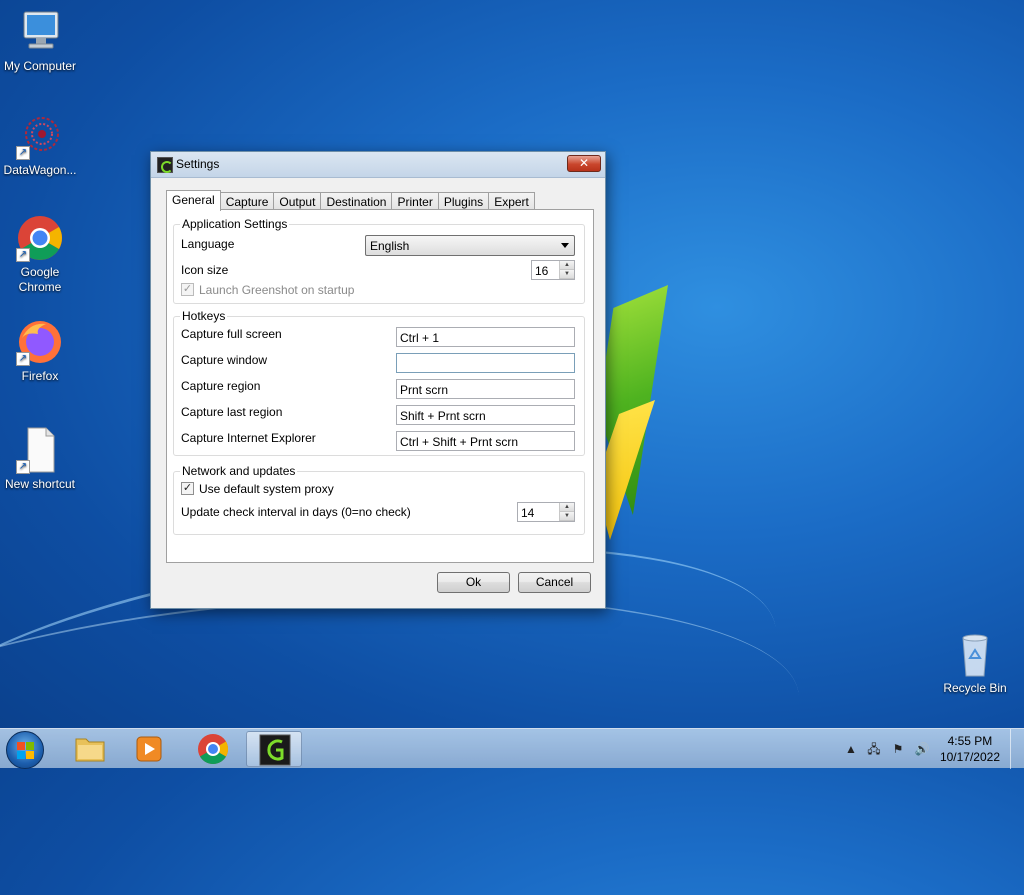 This screenshot has height=895, width=1024. I want to click on language-value: English, so click(390, 246).